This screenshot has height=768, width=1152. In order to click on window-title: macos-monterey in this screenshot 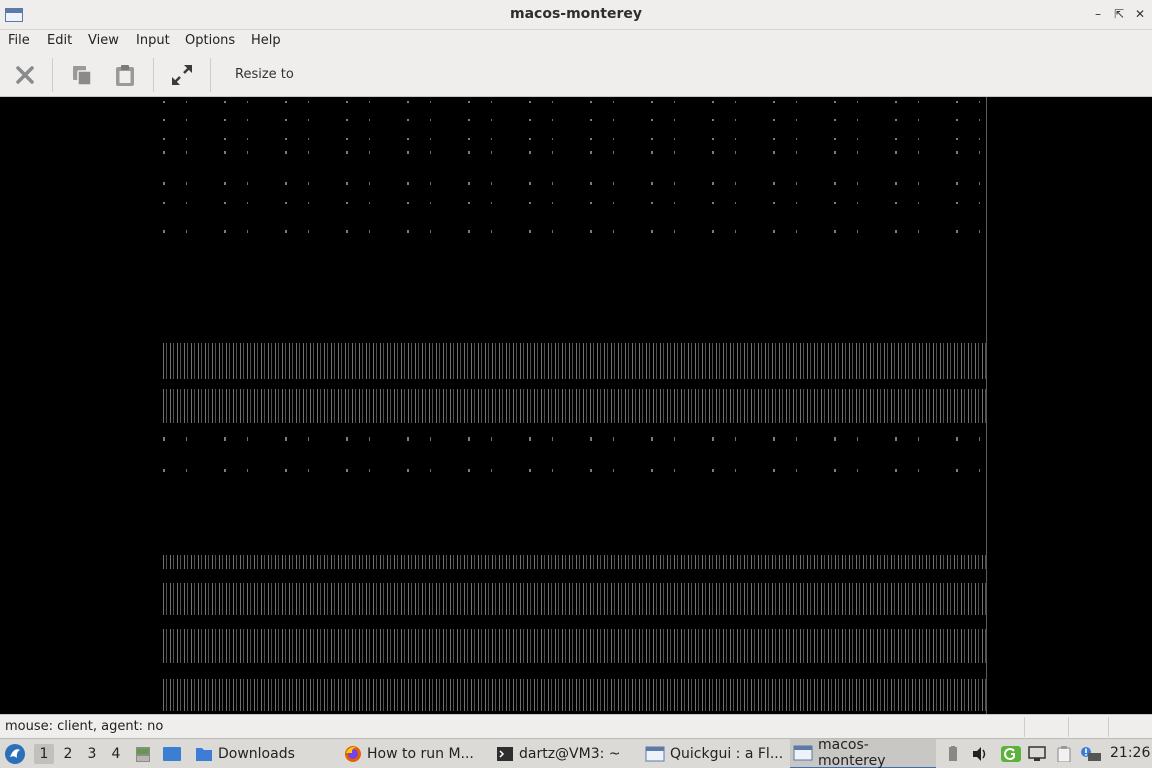, I will do `click(576, 14)`.